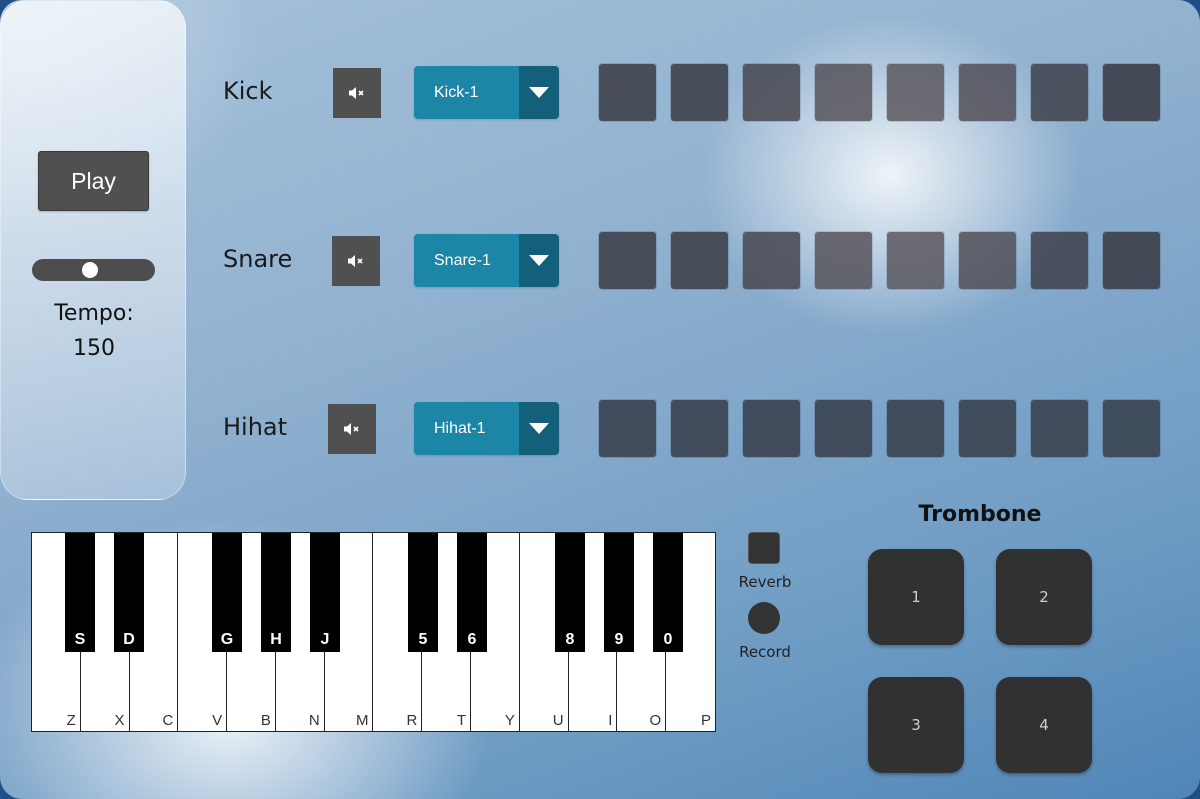  I want to click on key-label: C, so click(168, 720).